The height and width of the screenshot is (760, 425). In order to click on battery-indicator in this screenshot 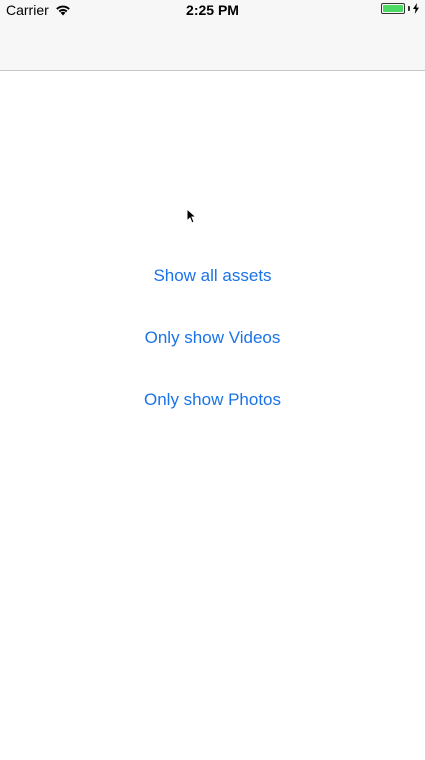, I will do `click(400, 8)`.